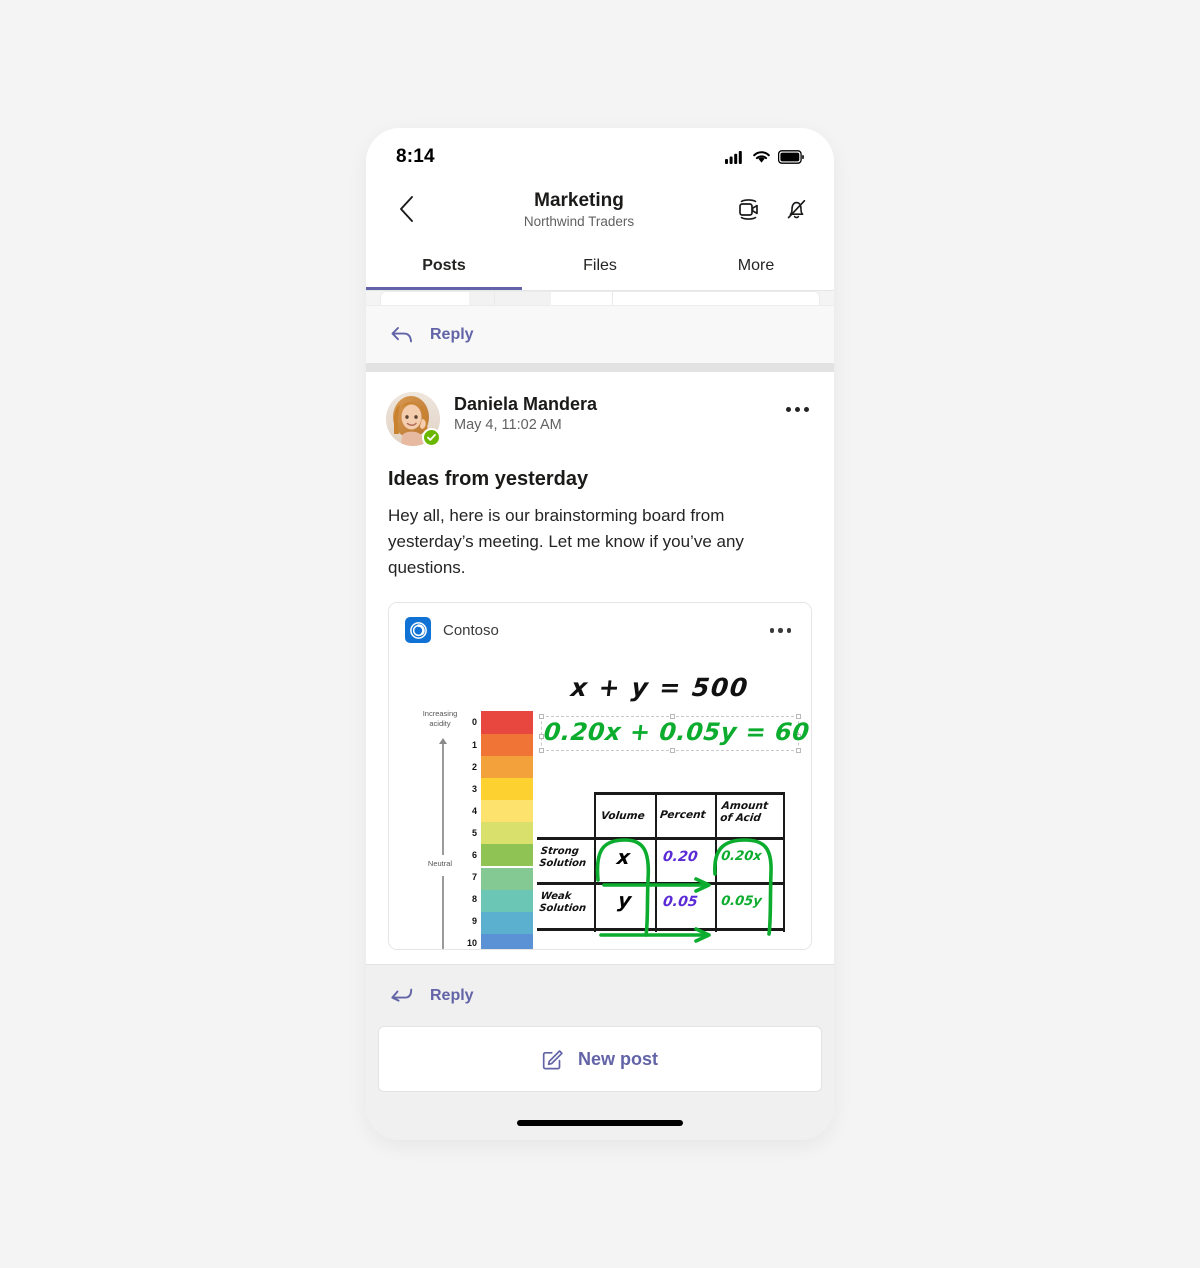 Image resolution: width=1200 pixels, height=1268 pixels. What do you see at coordinates (466, 830) in the screenshot?
I see `ph-scale-ticks: 0 1 2 3 4 5 6 7 8 9 10 1` at bounding box center [466, 830].